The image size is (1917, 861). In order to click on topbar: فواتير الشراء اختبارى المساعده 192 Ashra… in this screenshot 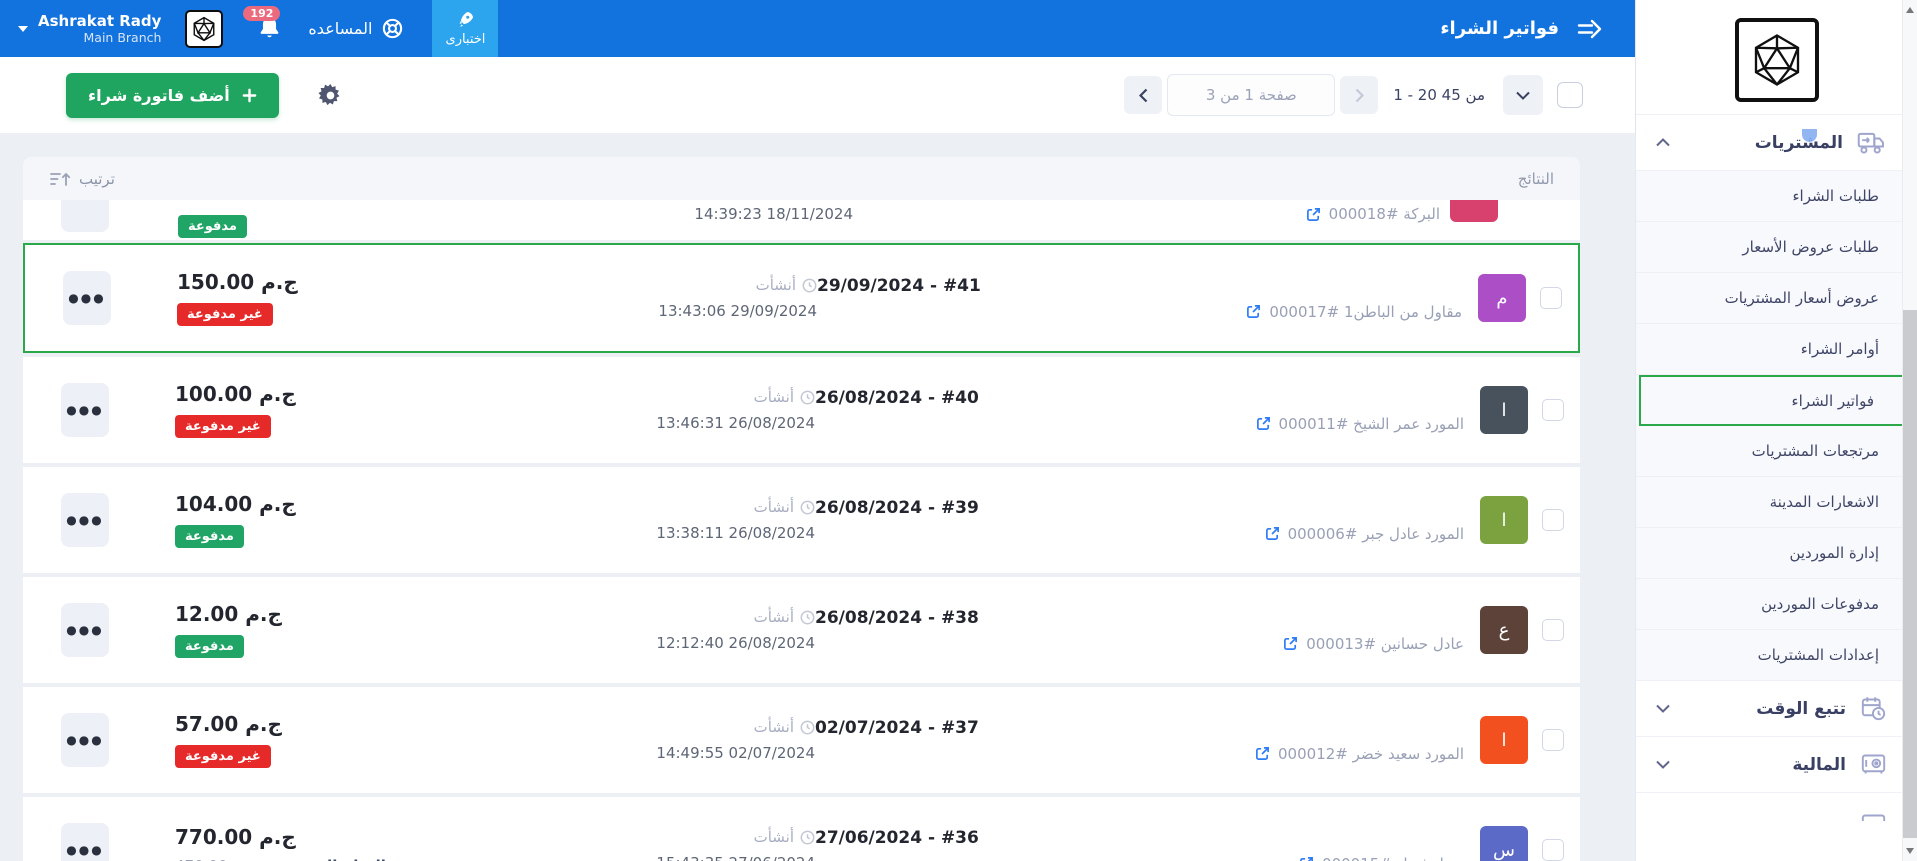, I will do `click(817, 28)`.